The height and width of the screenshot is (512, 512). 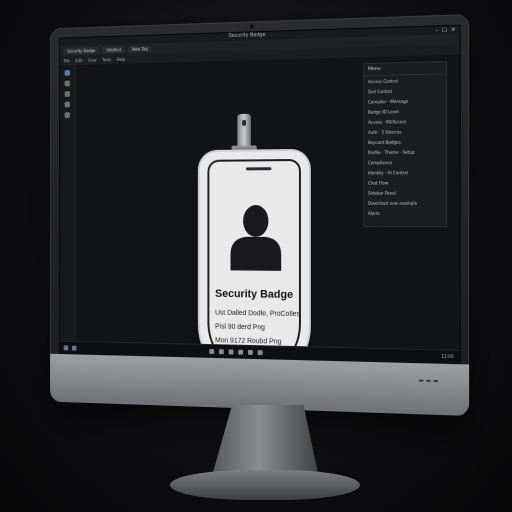 What do you see at coordinates (139, 49) in the screenshot?
I see `tab-new: New Tab` at bounding box center [139, 49].